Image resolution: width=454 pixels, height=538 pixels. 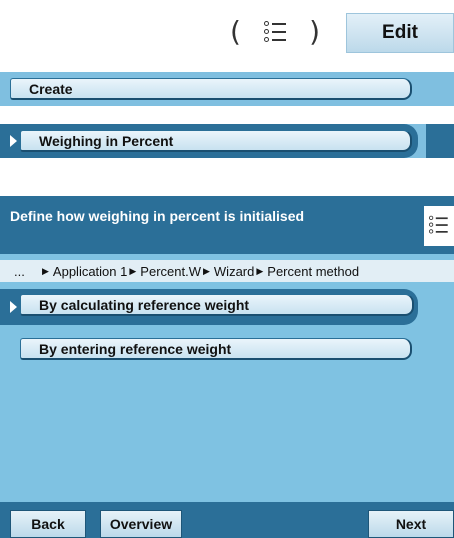 I want to click on menu-button, so click(x=439, y=226).